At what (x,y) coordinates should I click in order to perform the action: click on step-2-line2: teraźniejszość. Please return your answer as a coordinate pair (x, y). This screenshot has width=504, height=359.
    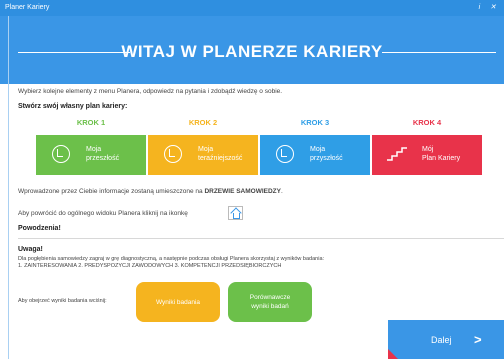
    Looking at the image, I should click on (220, 158).